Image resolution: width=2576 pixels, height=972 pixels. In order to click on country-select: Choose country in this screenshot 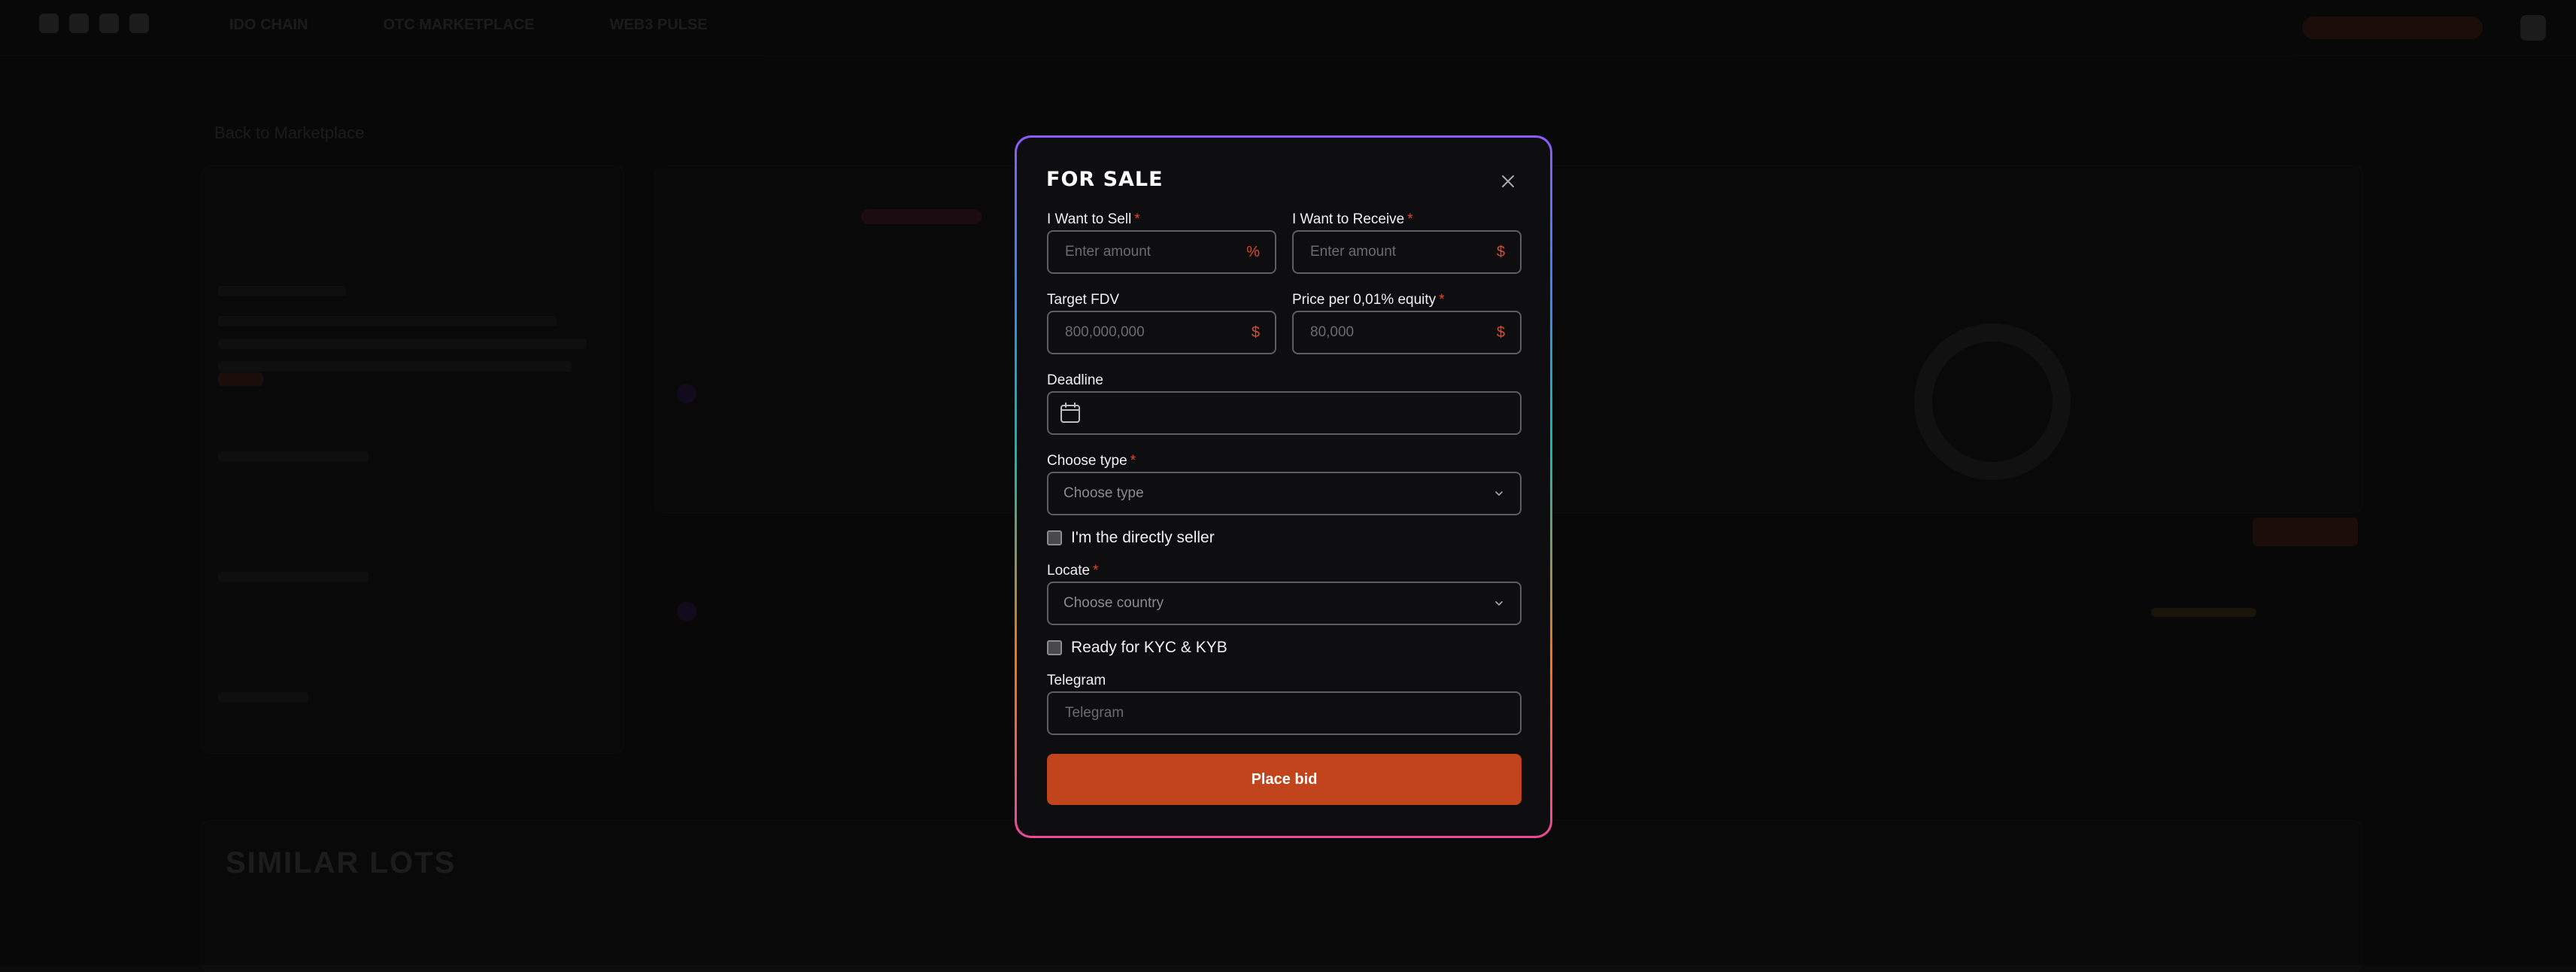, I will do `click(1284, 603)`.